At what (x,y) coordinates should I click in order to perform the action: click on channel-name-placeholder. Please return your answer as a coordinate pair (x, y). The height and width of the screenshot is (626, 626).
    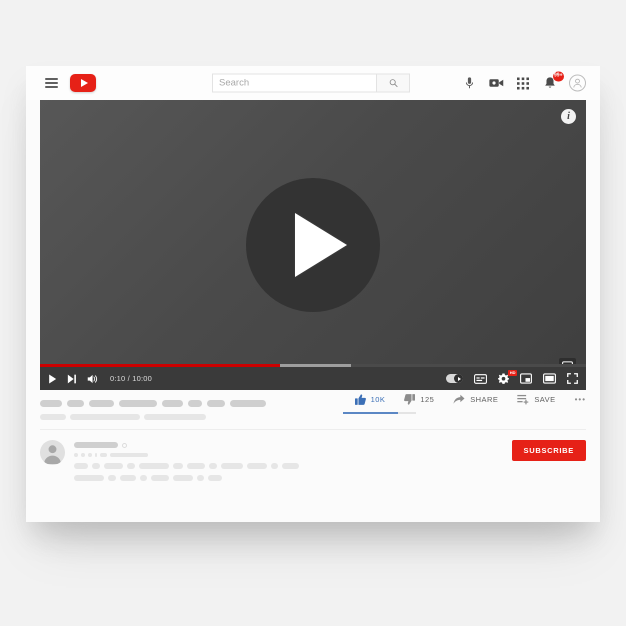
    Looking at the image, I should click on (330, 445).